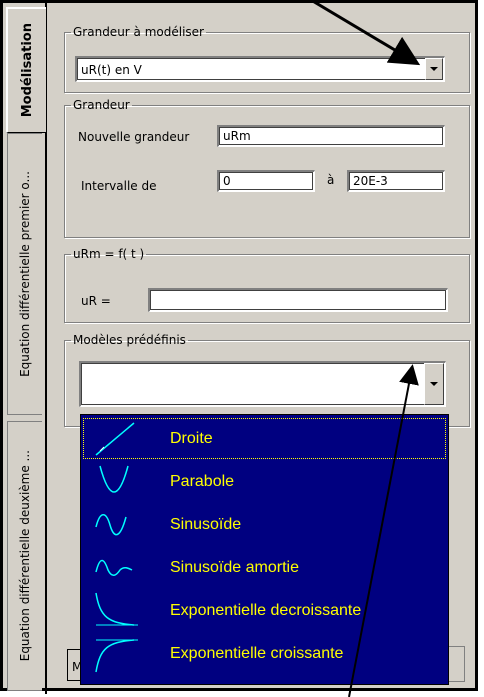  What do you see at coordinates (101, 105) in the screenshot?
I see `group-legend: Grandeur` at bounding box center [101, 105].